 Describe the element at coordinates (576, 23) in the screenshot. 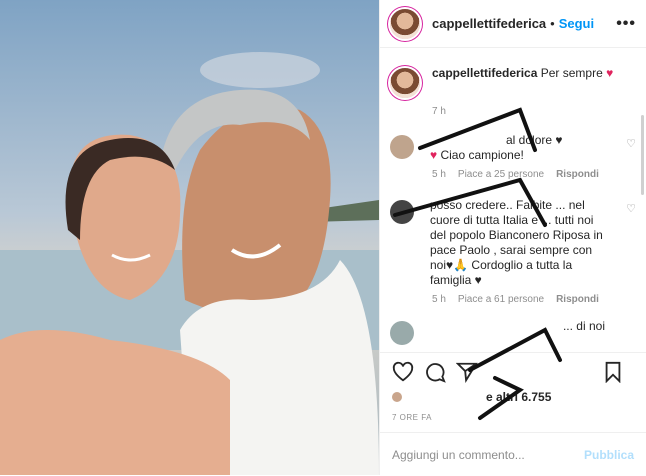

I see `follow-button: Segui` at that location.